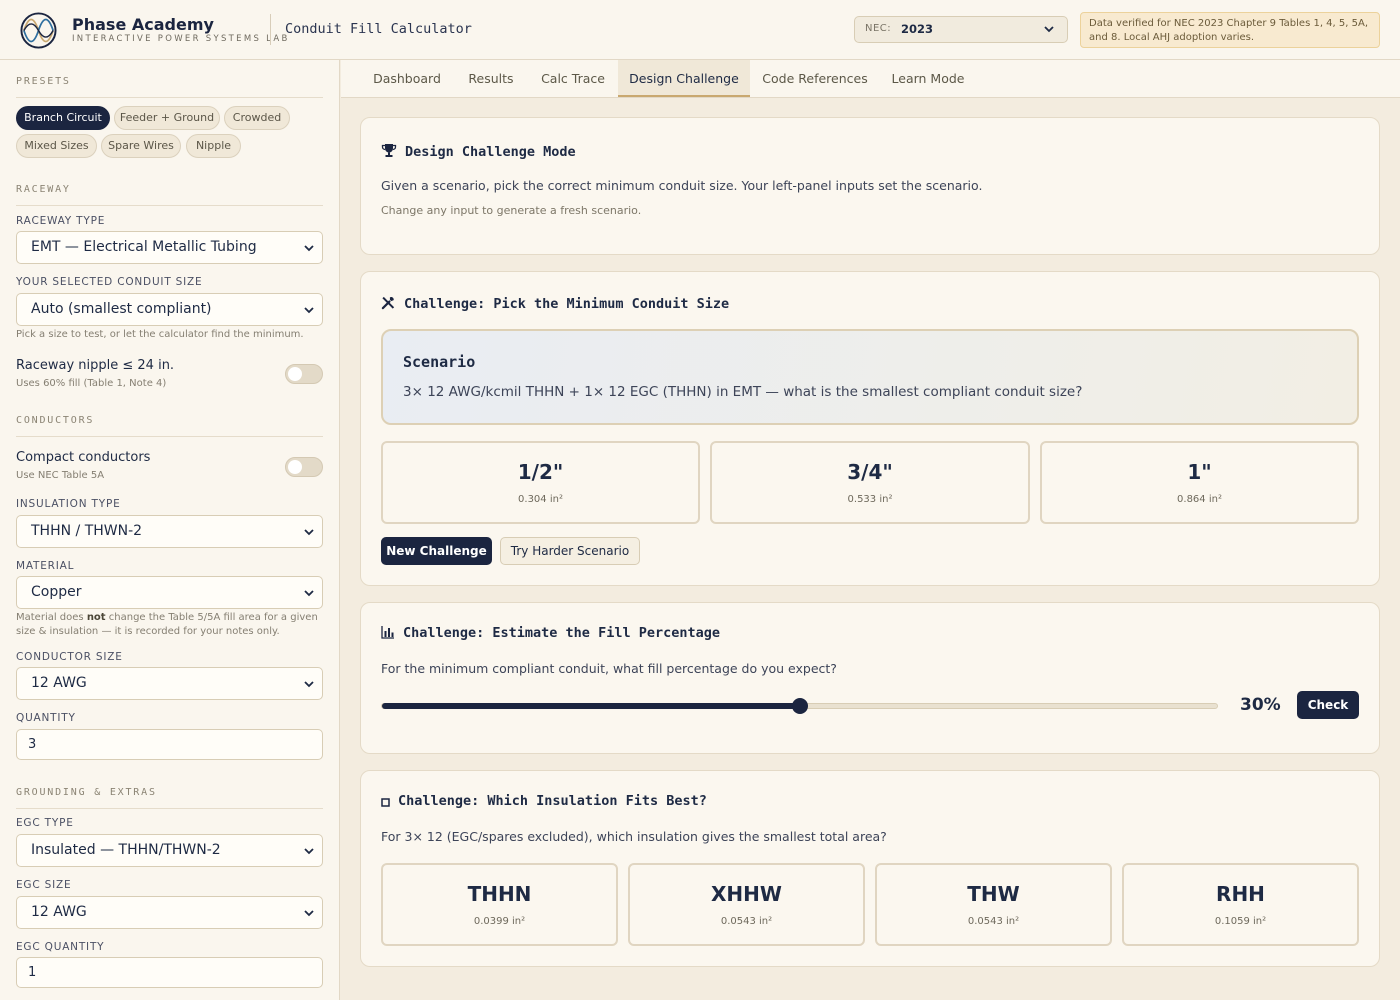 The width and height of the screenshot is (1400, 1000). I want to click on preset-chip-branch-circuit: Branch Circuit, so click(63, 118).